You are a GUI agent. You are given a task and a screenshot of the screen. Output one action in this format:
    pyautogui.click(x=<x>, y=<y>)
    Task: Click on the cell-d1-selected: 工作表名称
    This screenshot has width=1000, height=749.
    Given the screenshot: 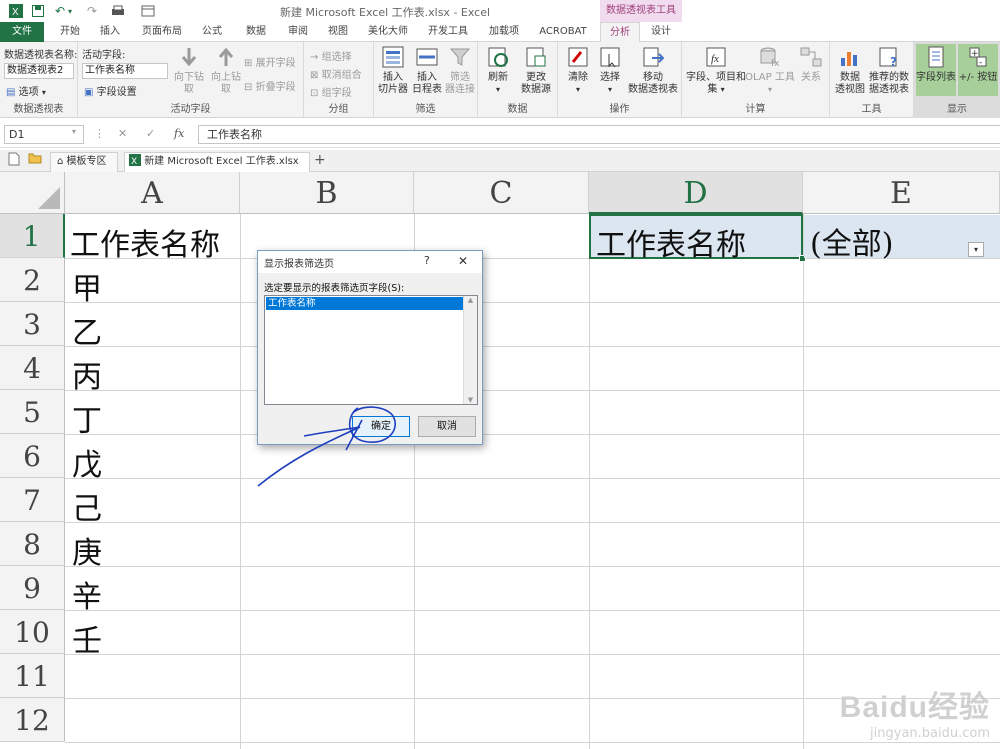 What is the action you would take?
    pyautogui.click(x=697, y=238)
    